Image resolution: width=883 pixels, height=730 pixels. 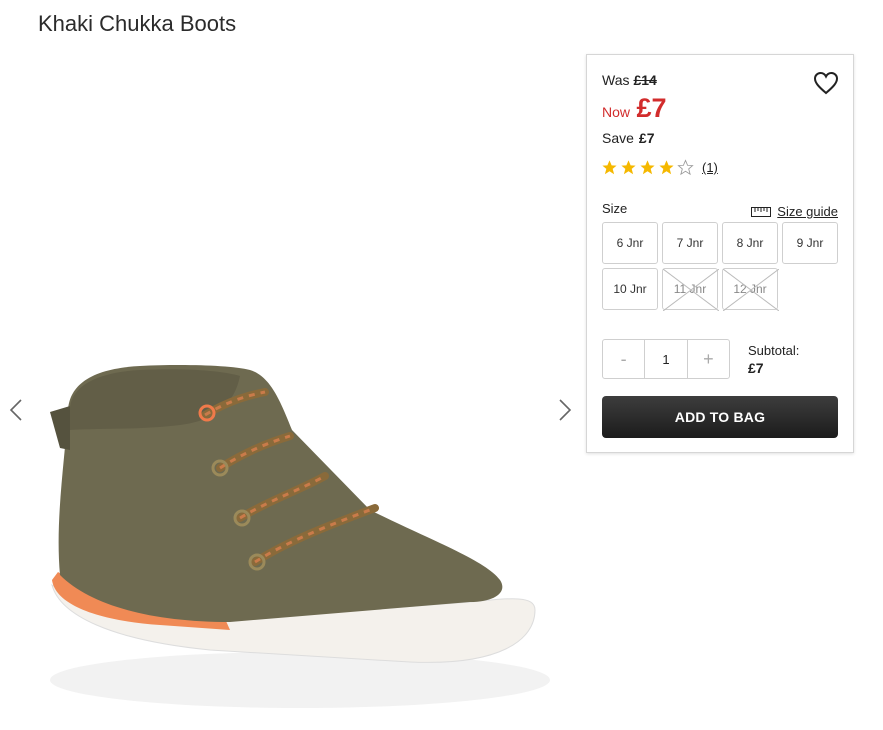 I want to click on size-option: 7 Jnr, so click(x=690, y=243).